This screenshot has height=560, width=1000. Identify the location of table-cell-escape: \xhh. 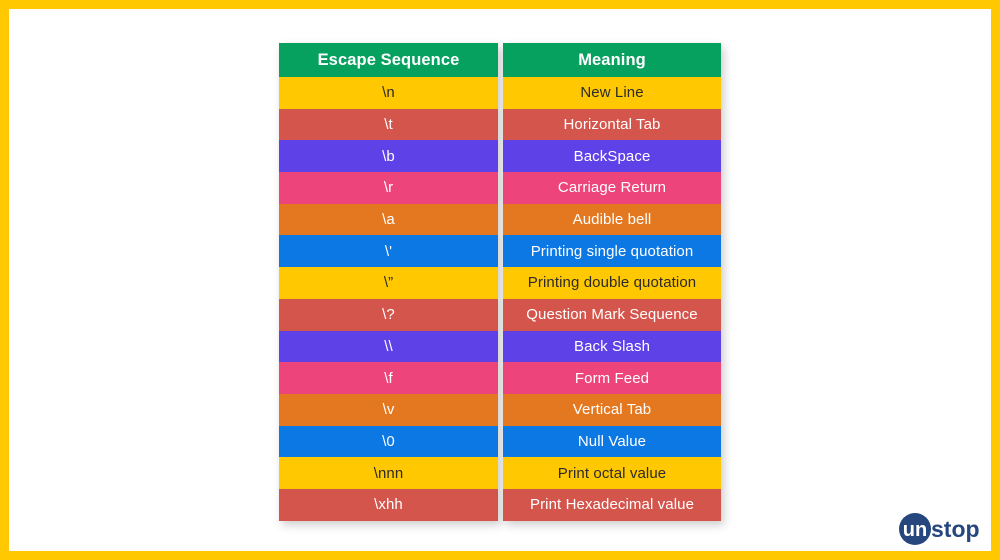
(388, 504).